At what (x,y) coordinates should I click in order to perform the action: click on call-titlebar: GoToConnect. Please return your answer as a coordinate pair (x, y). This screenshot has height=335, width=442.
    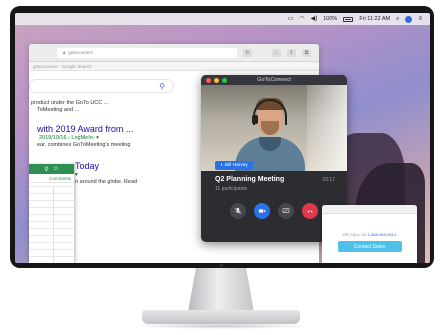
    Looking at the image, I should click on (274, 80).